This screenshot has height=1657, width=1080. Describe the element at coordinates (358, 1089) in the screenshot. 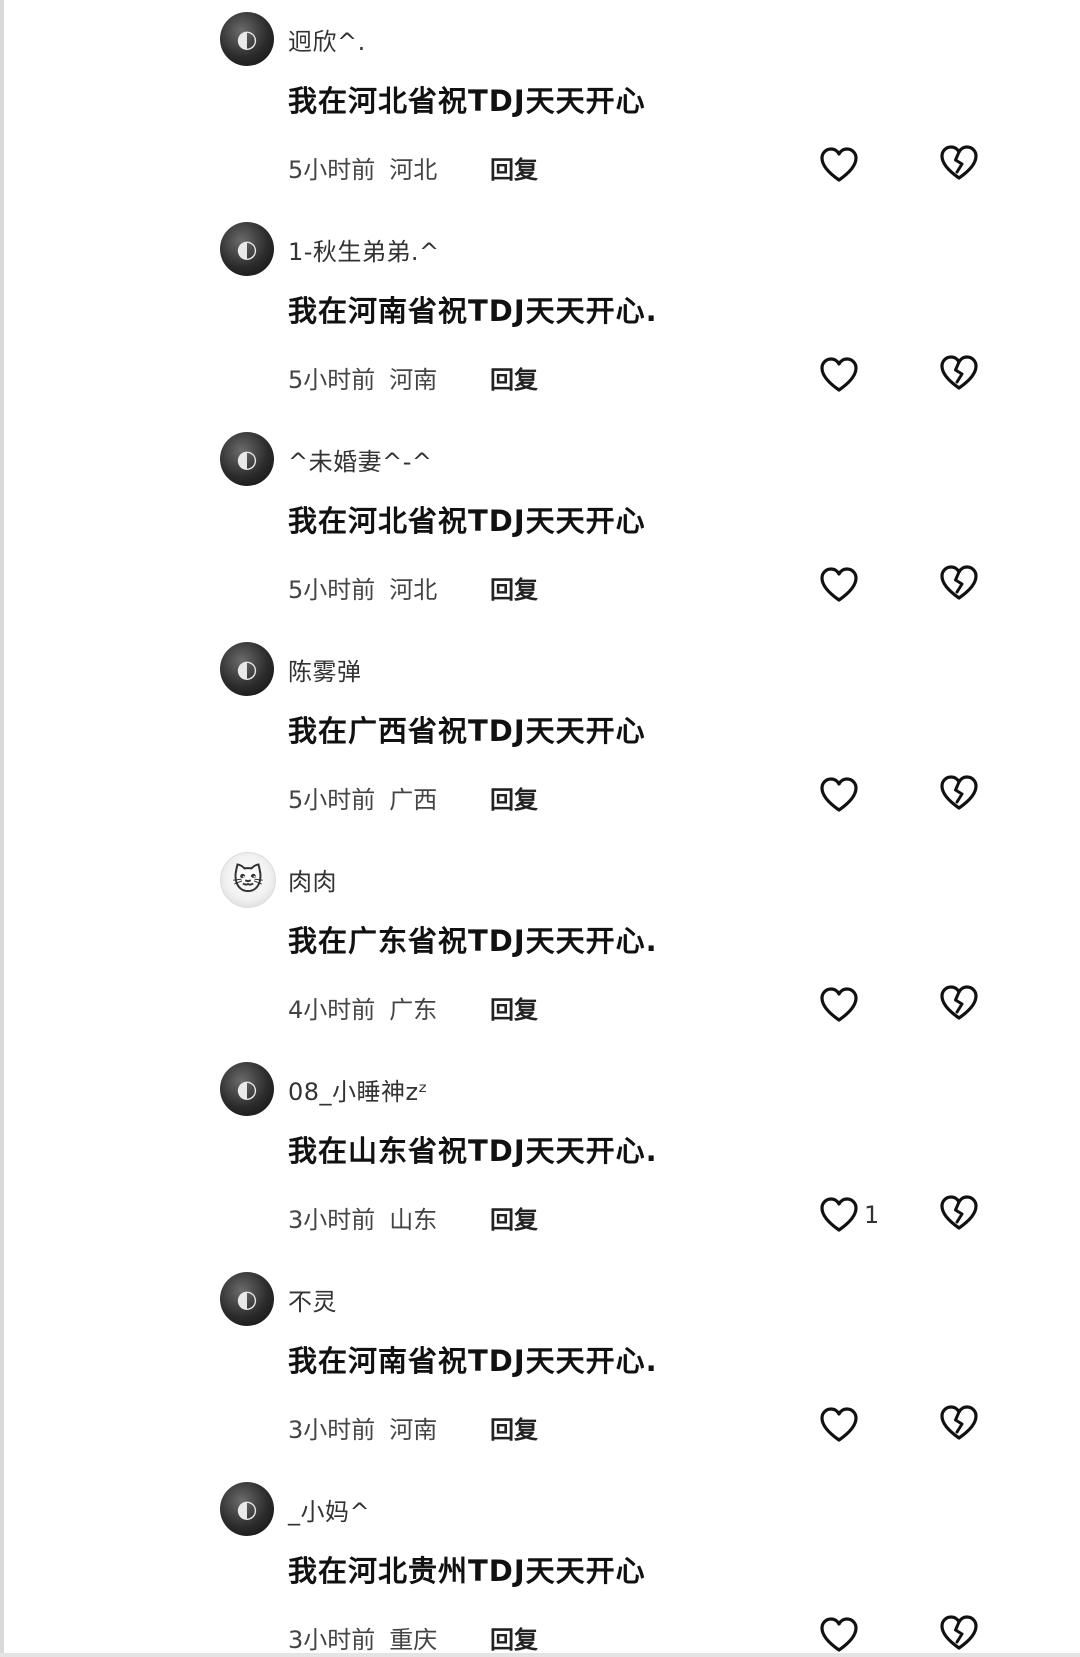

I see `comment-username: 08_小睡神zᶻ` at that location.